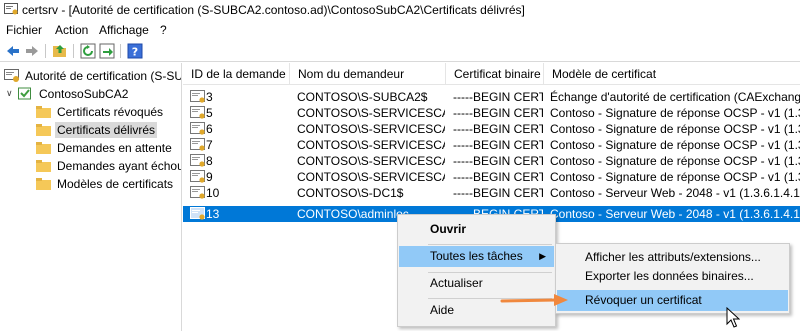 The width and height of the screenshot is (800, 331). Describe the element at coordinates (13, 51) in the screenshot. I see `back-icon` at that location.